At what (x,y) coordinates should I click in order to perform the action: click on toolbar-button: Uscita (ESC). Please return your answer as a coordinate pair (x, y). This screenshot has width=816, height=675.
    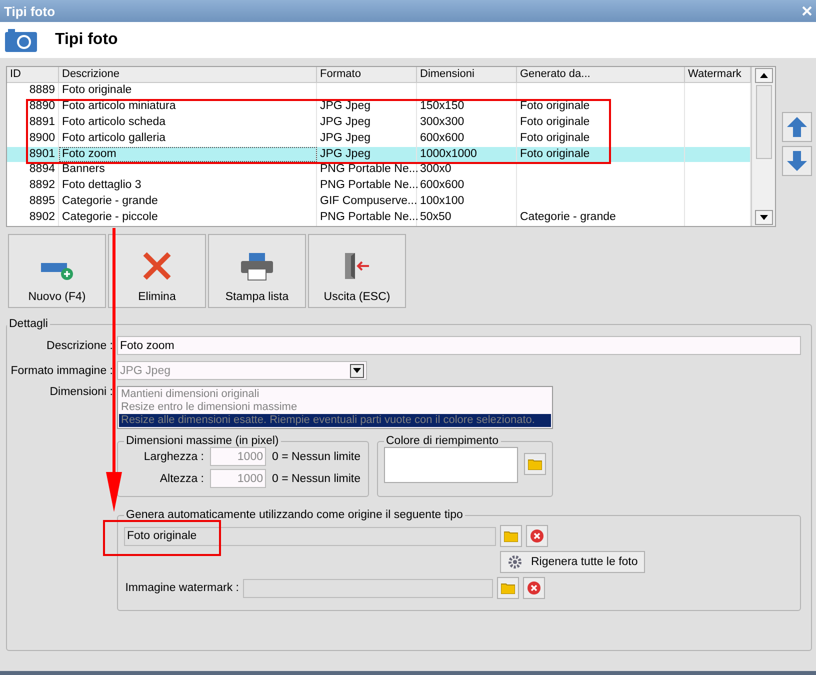
    Looking at the image, I should click on (357, 271).